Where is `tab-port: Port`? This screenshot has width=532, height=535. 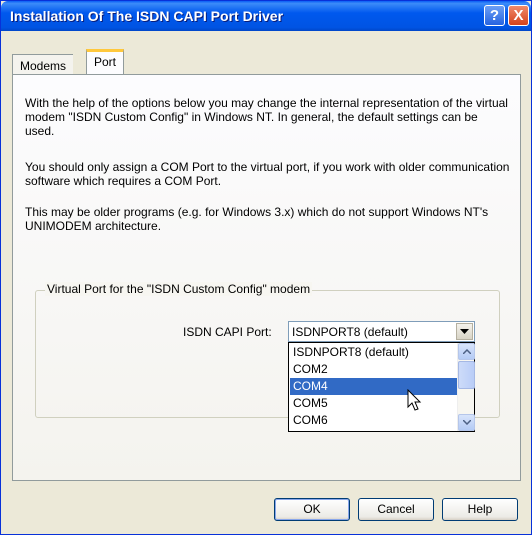 tab-port: Port is located at coordinates (105, 62).